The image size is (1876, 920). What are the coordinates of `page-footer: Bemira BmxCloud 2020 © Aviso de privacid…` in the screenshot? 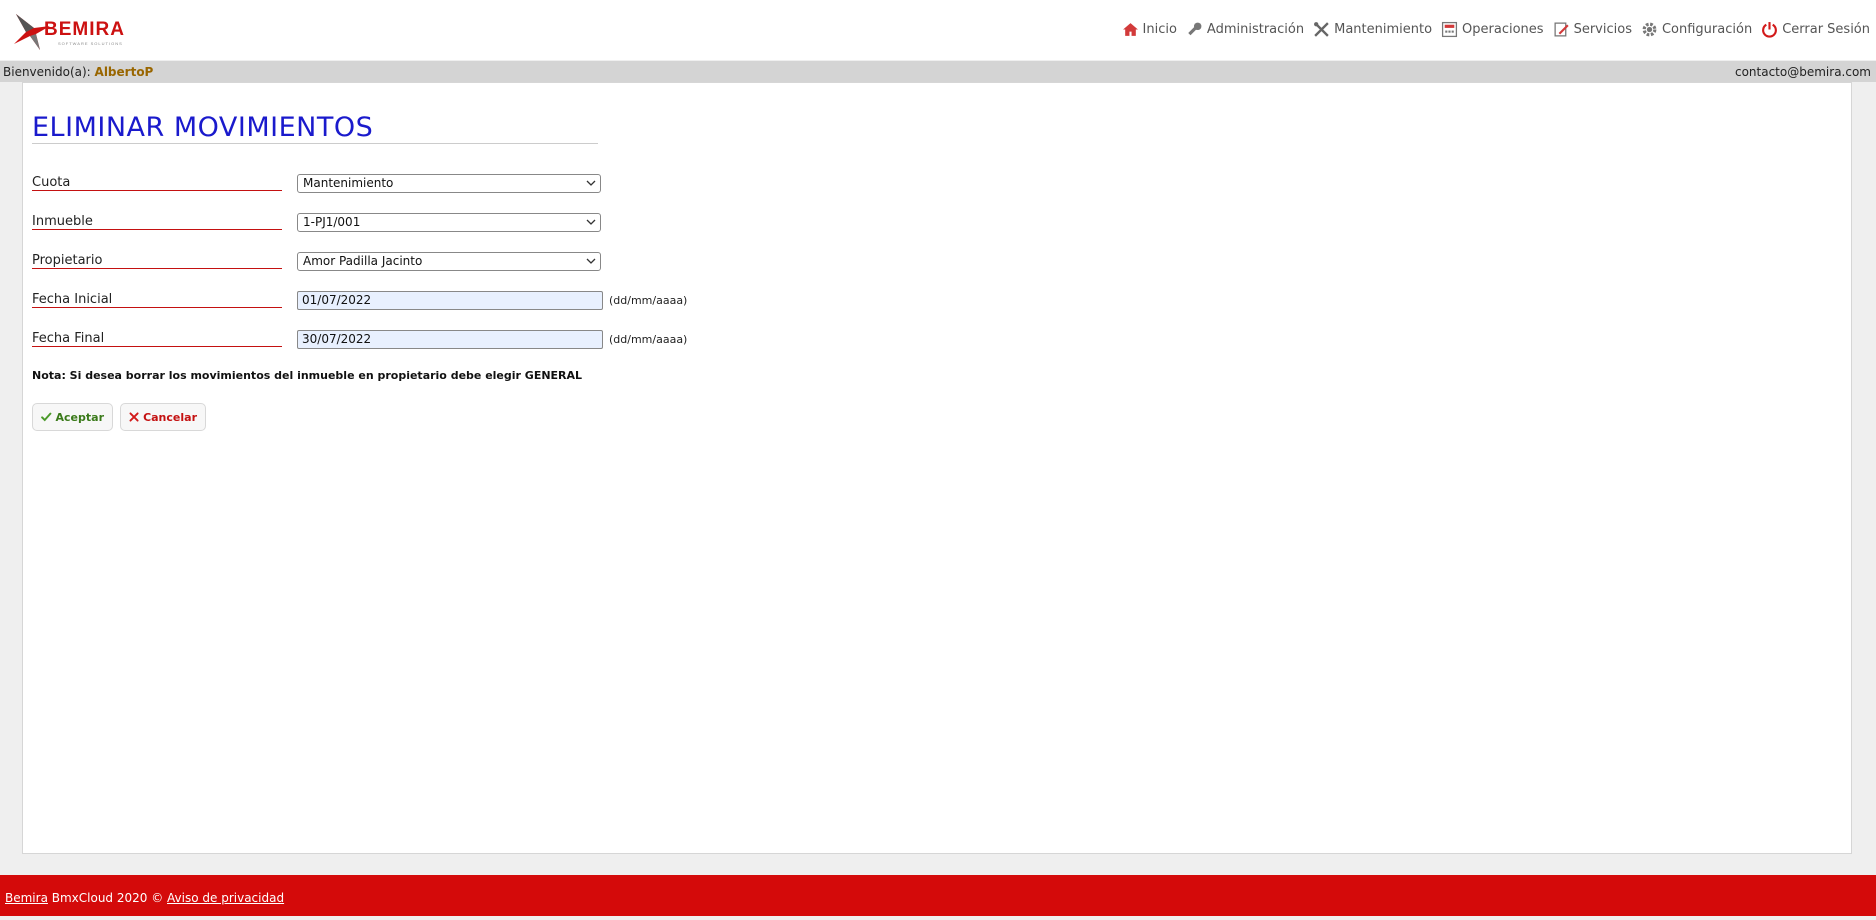 It's located at (938, 895).